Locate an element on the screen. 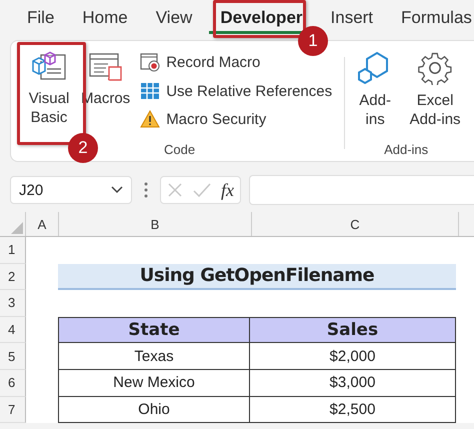 Image resolution: width=474 pixels, height=429 pixels. table-cell: $2,500 is located at coordinates (353, 410).